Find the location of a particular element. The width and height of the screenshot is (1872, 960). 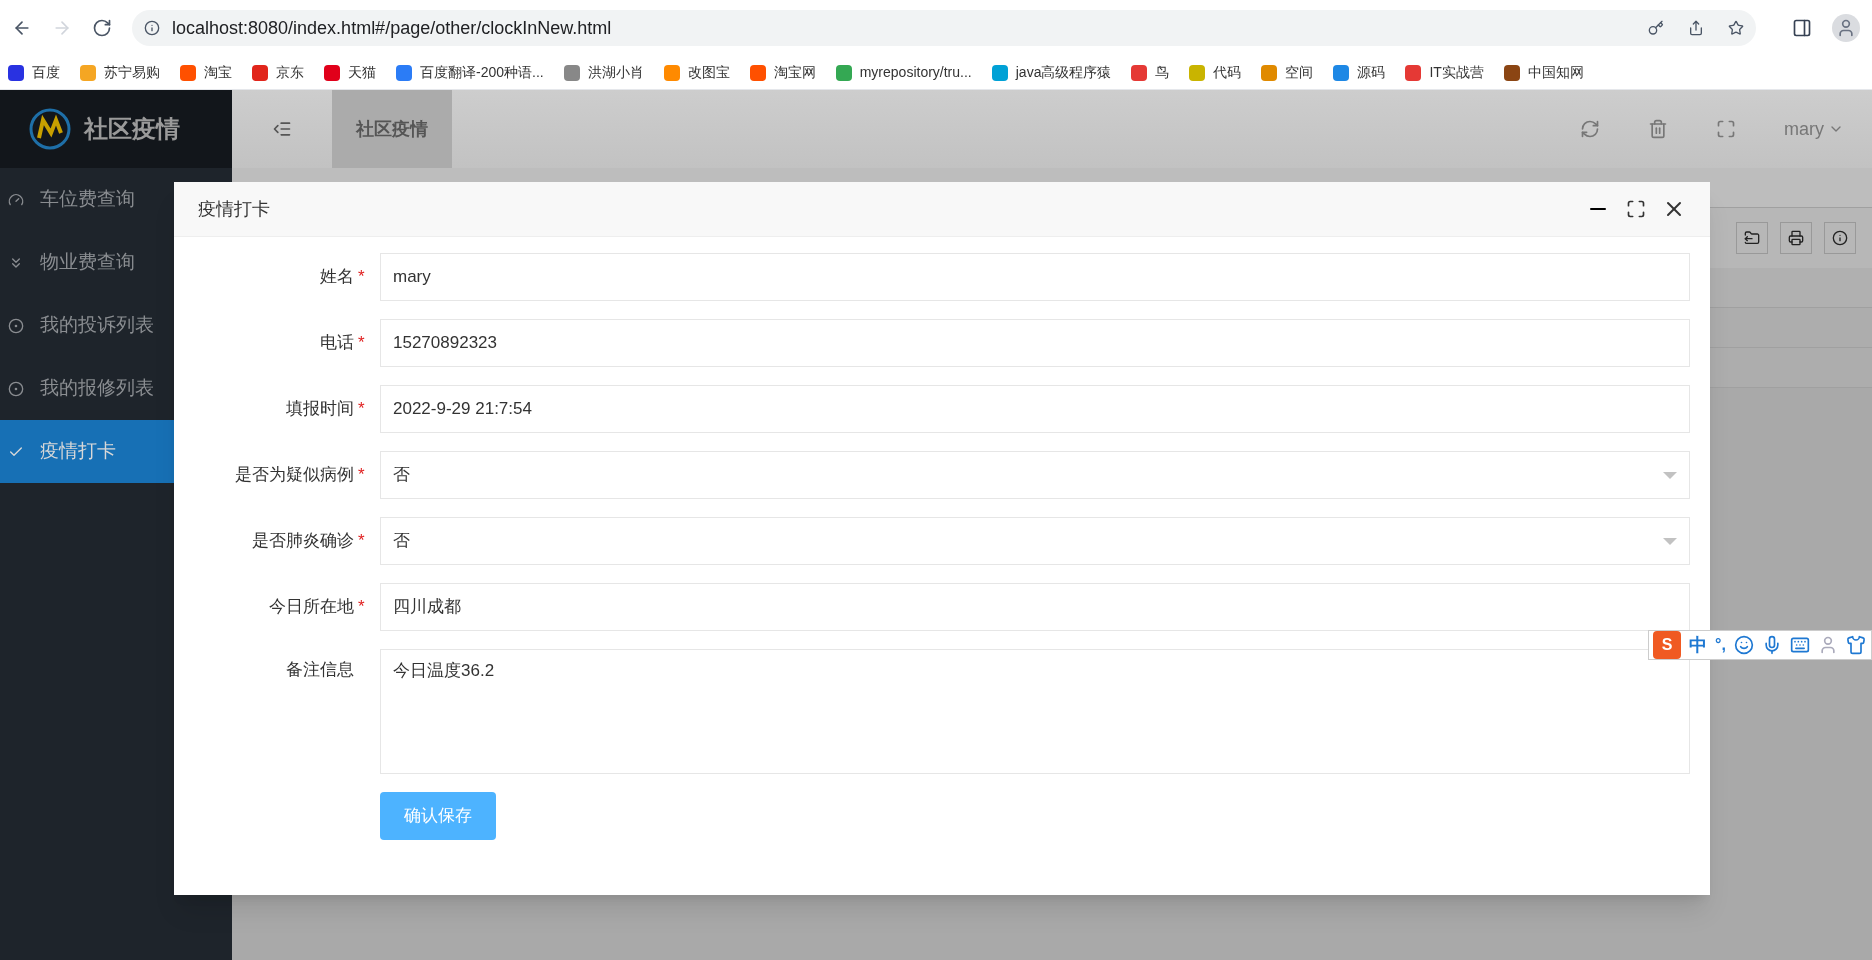

ime-mode: 中 is located at coordinates (1698, 645).